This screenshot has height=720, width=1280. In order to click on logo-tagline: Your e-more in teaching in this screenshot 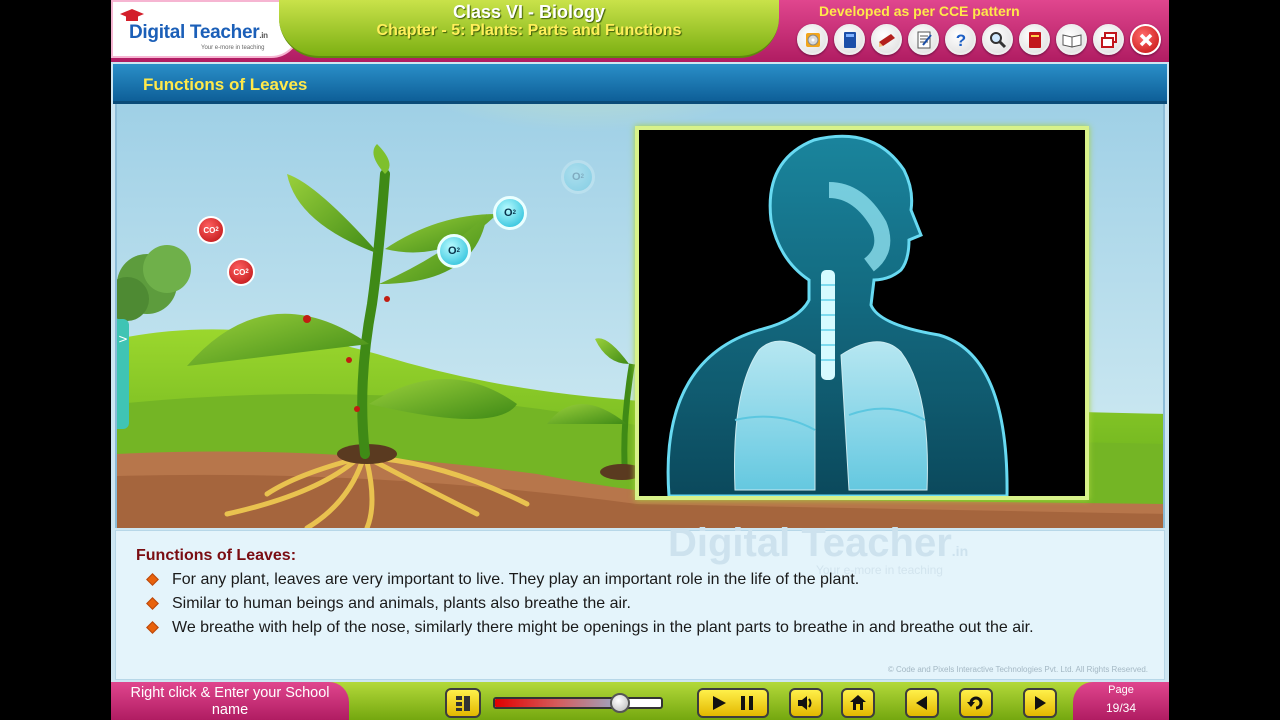, I will do `click(233, 48)`.